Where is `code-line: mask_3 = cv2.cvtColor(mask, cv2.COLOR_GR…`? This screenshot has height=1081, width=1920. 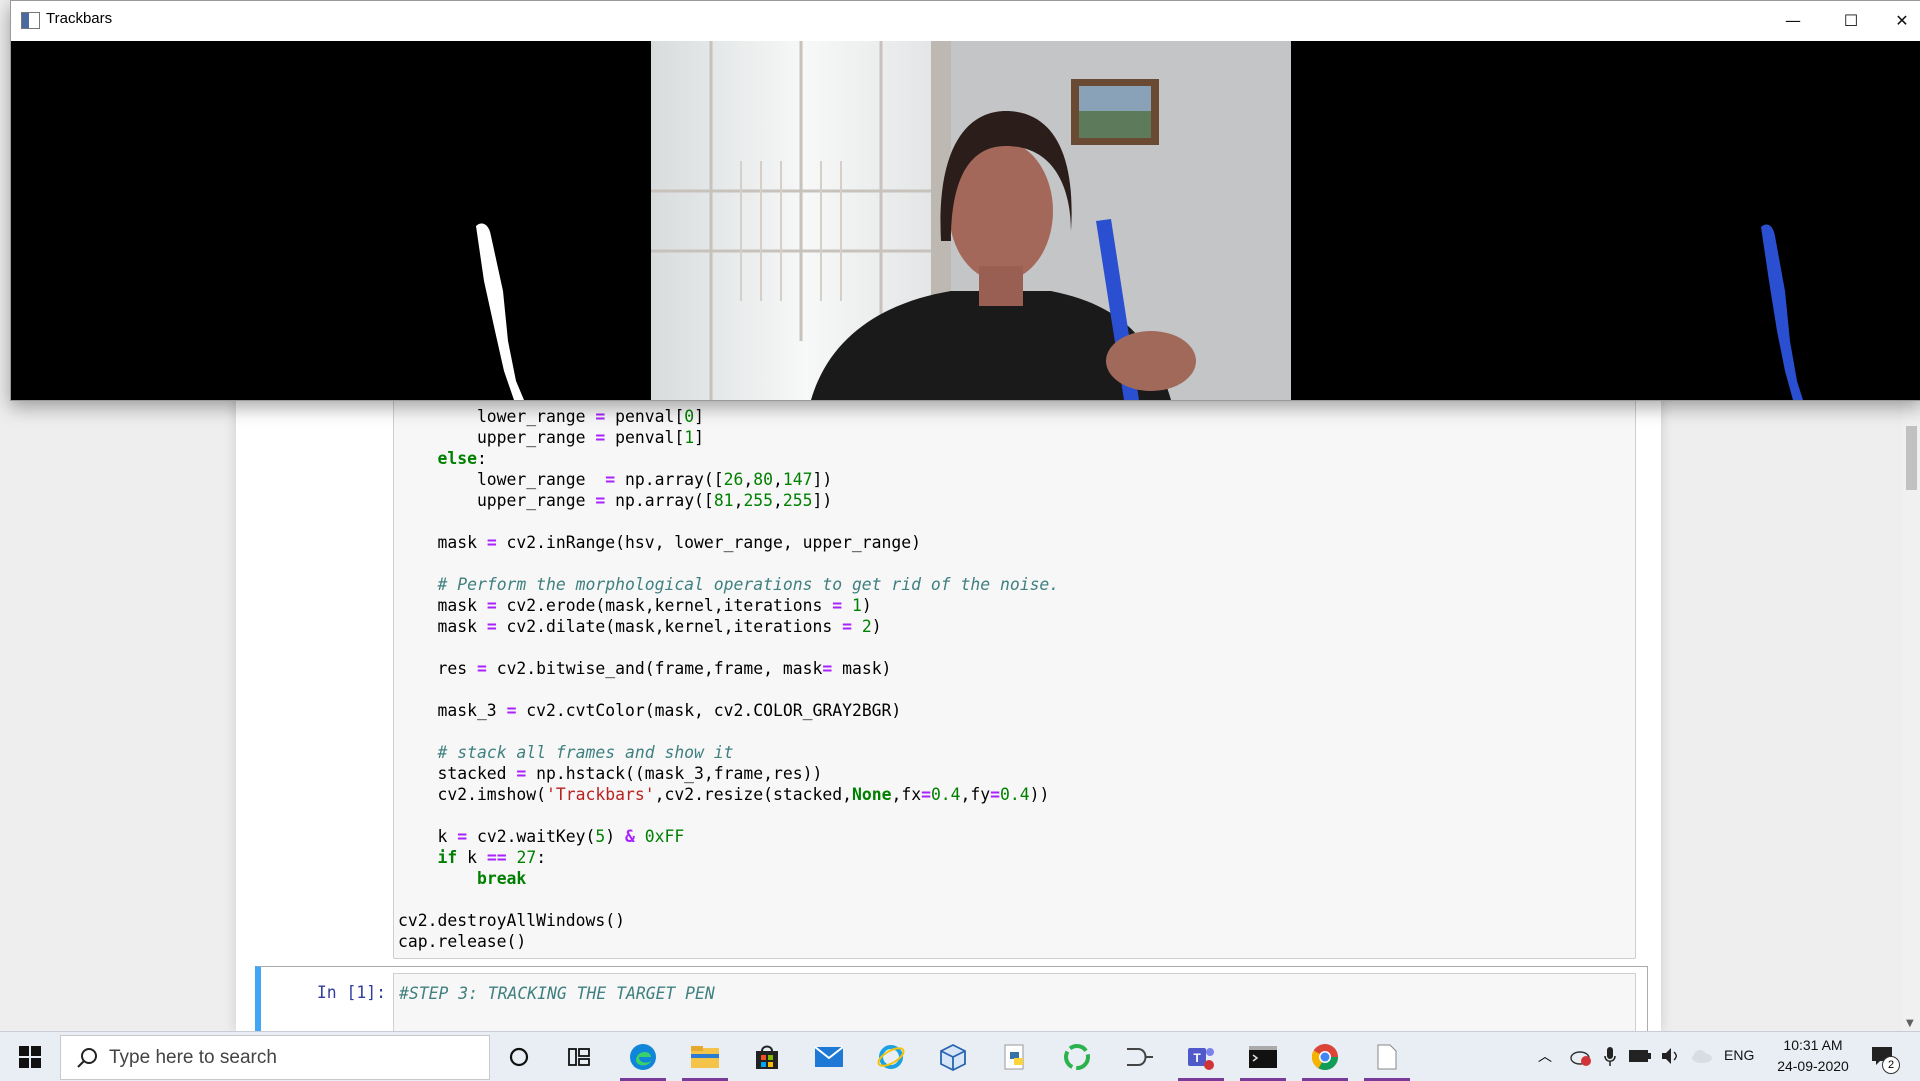 code-line: mask_3 = cv2.cvtColor(mask, cv2.COLOR_GR… is located at coordinates (650, 710).